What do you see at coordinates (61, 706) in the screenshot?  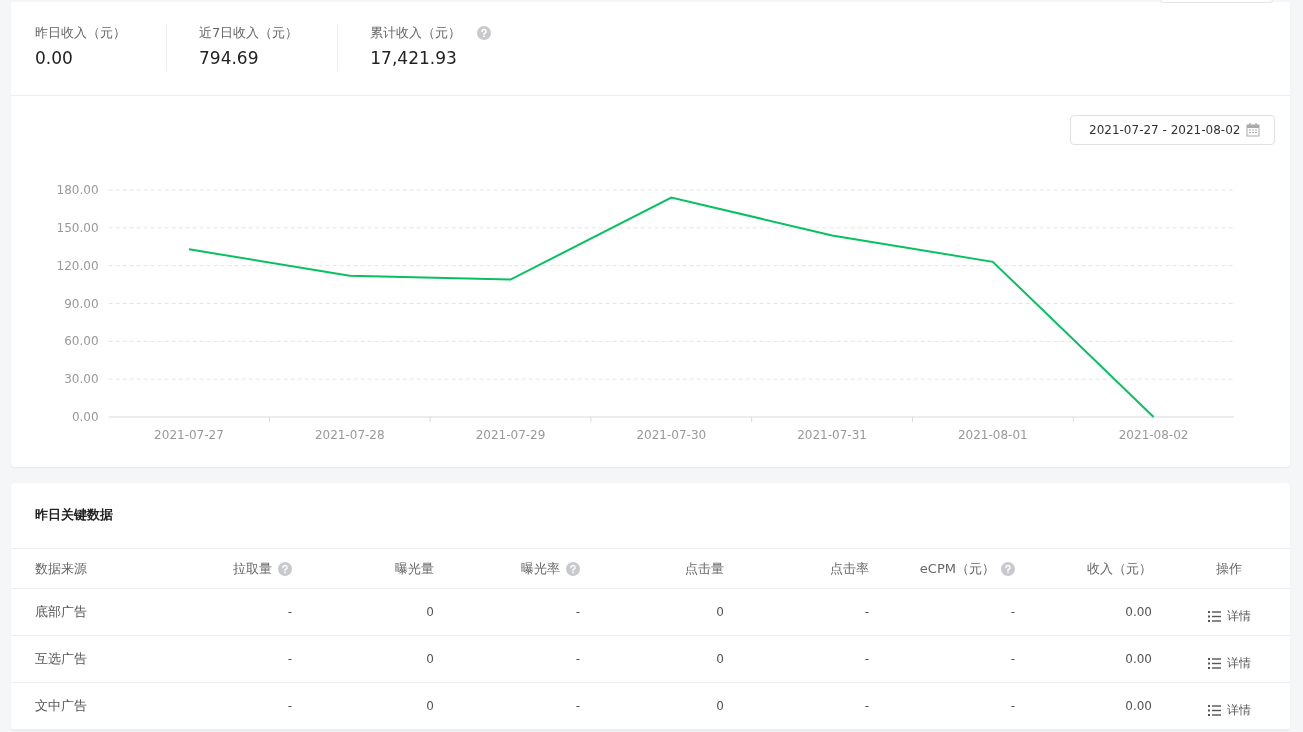 I see `table-cell: 文中广告` at bounding box center [61, 706].